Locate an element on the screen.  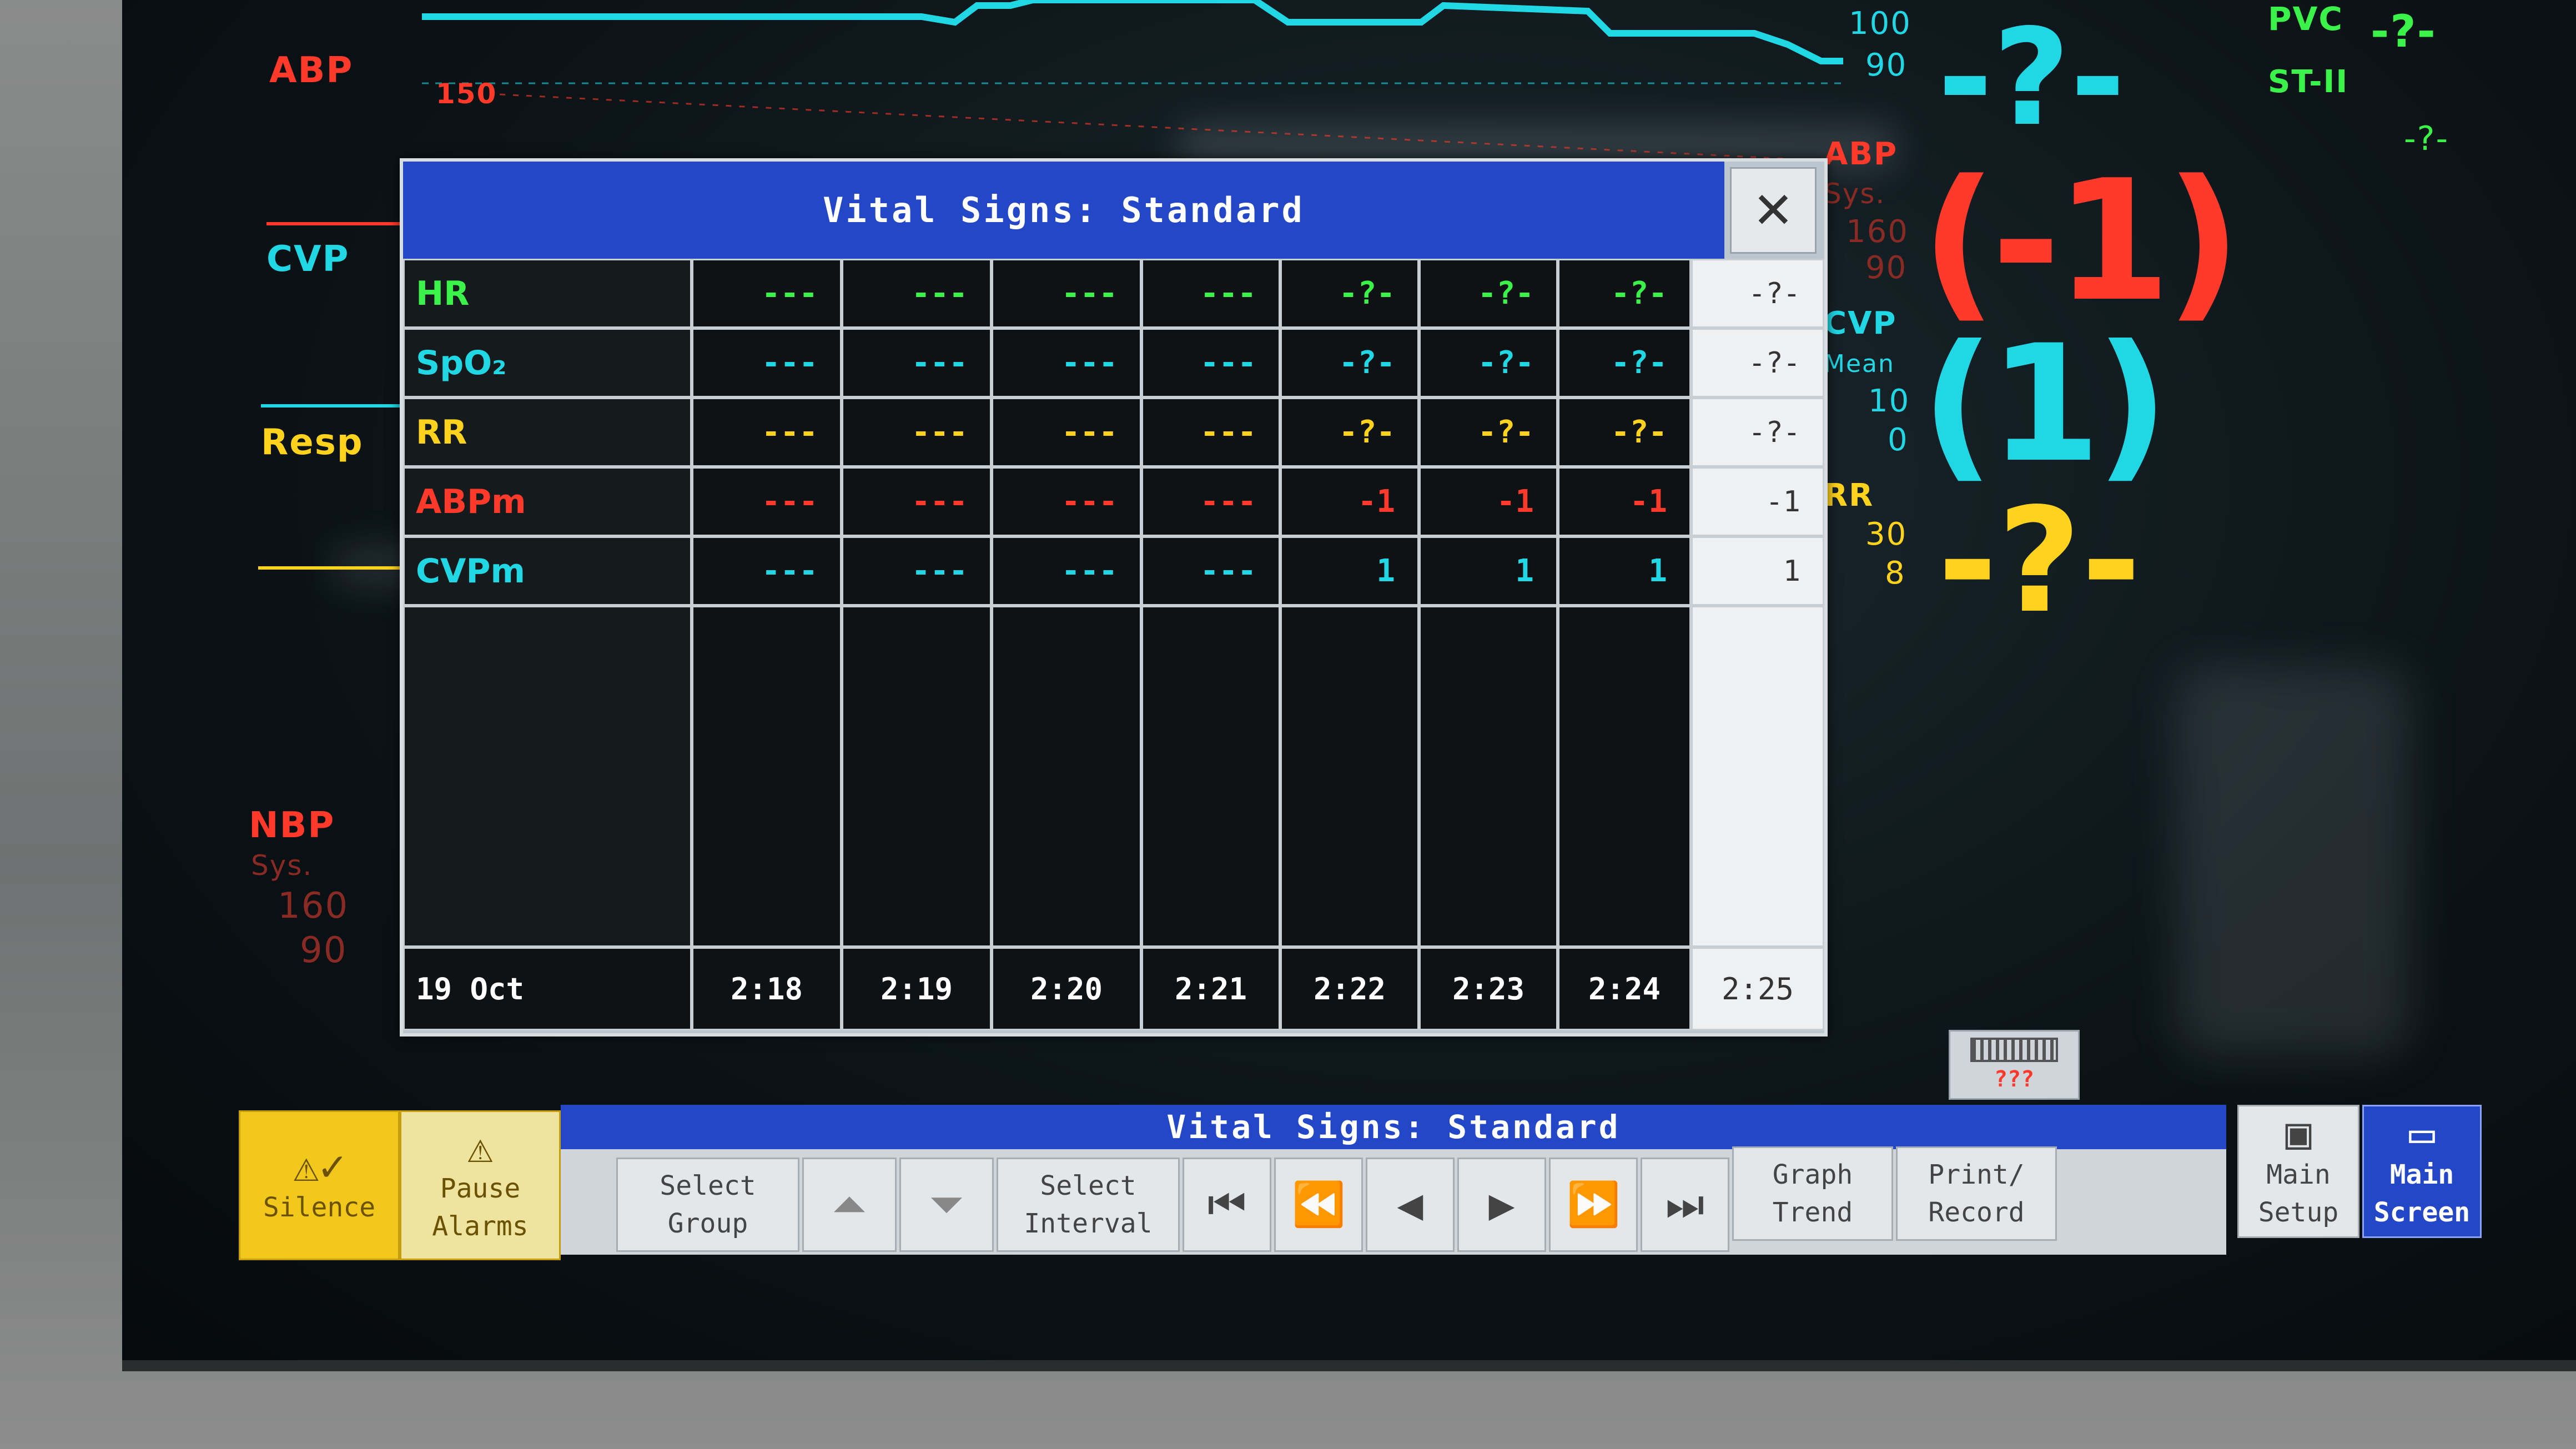
top-param-high-limit: 100 is located at coordinates (1880, 24).